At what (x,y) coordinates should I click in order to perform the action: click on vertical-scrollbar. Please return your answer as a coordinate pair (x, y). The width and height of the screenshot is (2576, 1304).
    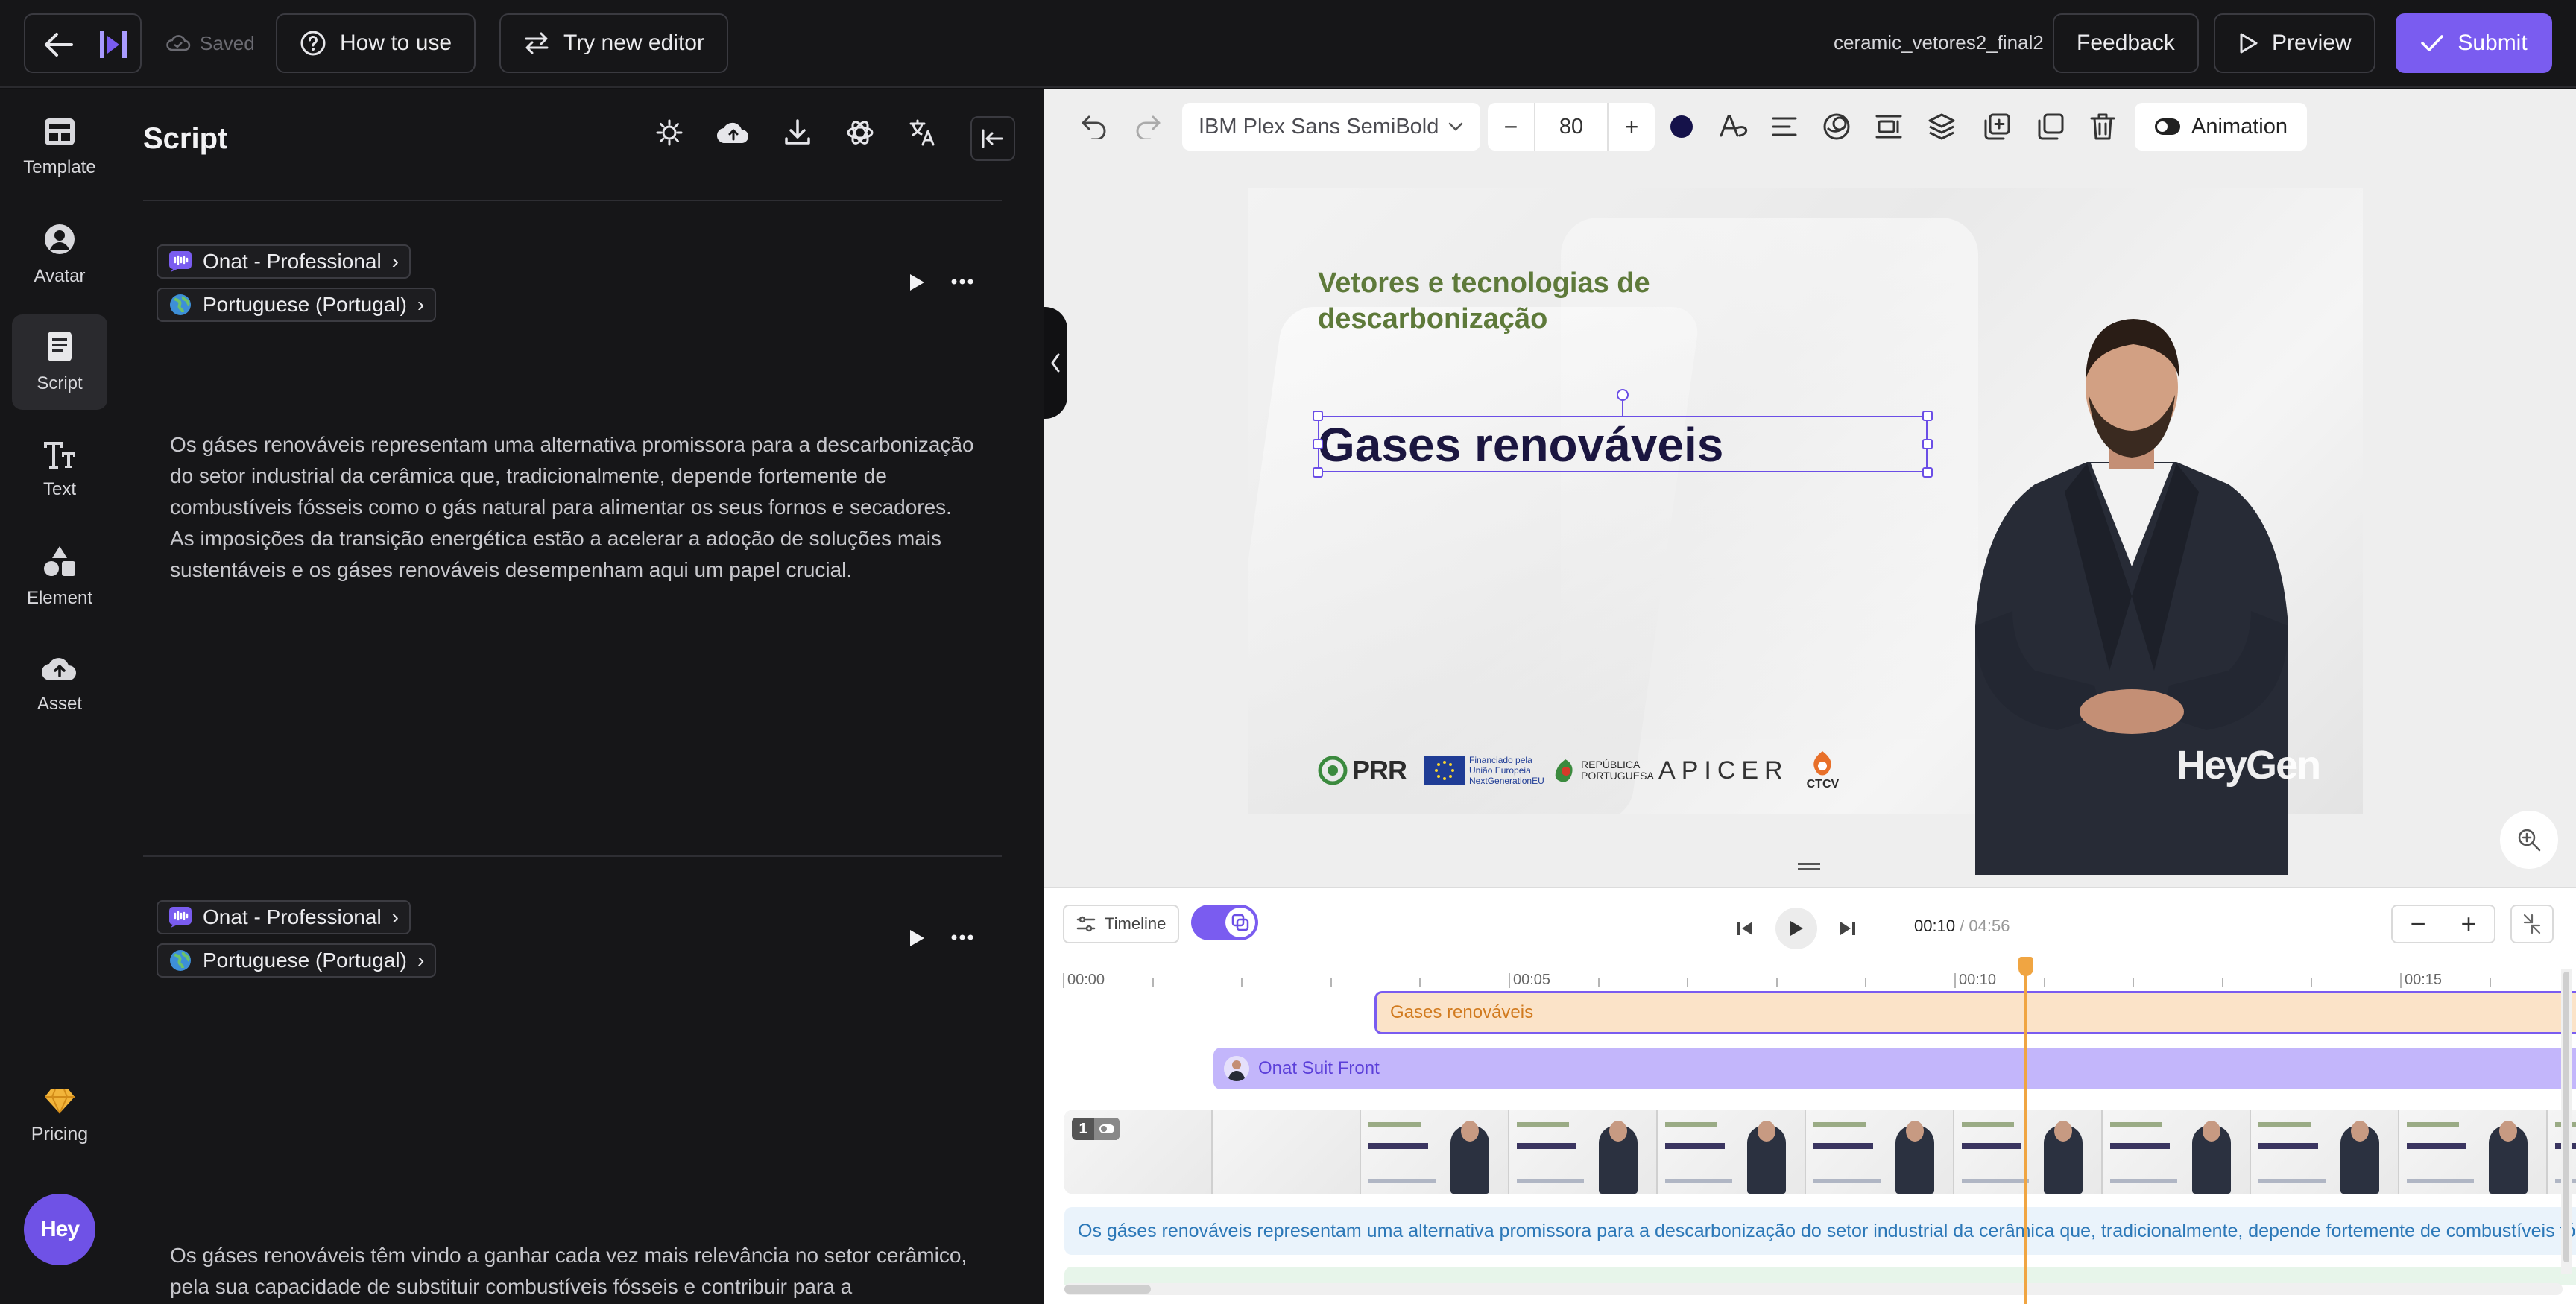
    Looking at the image, I should click on (2566, 1121).